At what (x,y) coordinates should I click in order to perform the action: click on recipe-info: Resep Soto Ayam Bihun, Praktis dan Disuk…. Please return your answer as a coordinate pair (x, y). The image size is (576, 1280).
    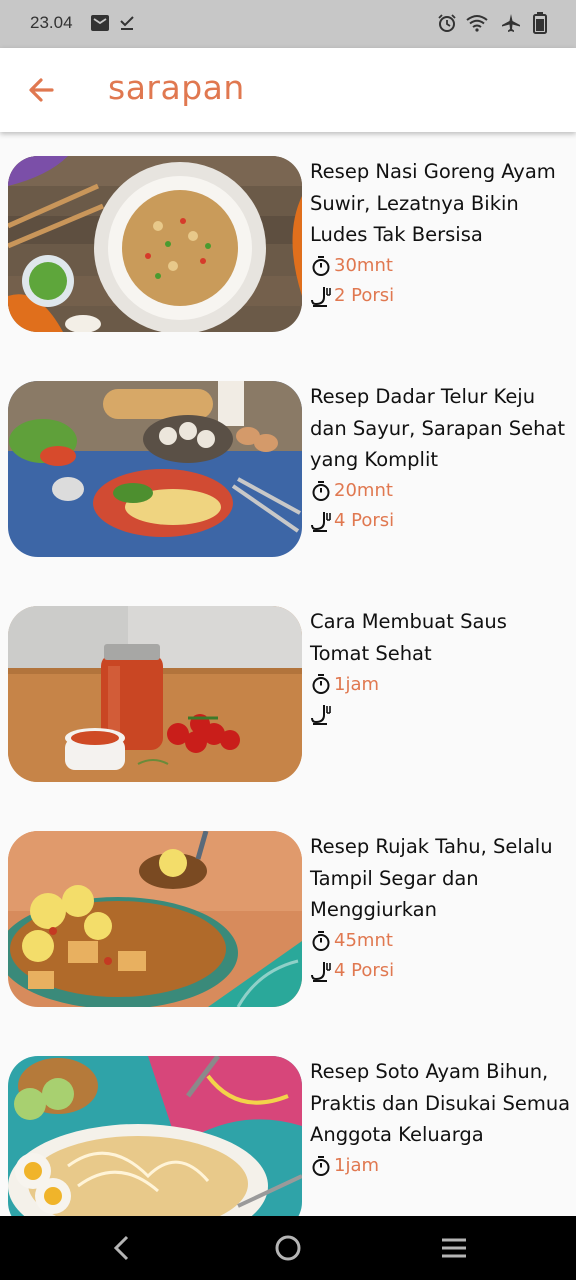
    Looking at the image, I should click on (441, 1118).